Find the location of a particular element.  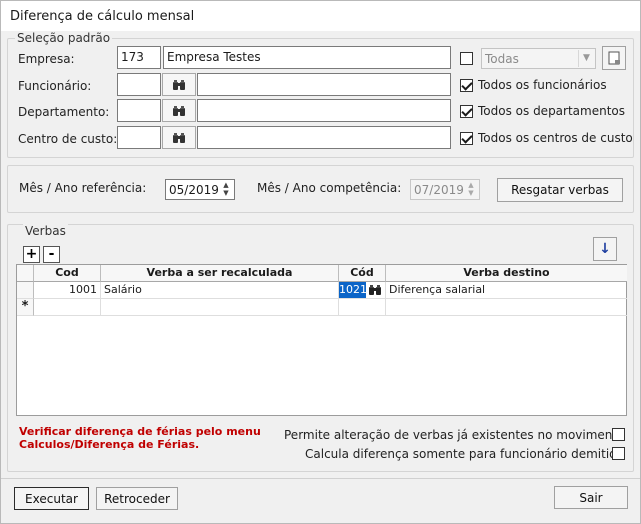

competencia-label: Mês / Ano competência: is located at coordinates (329, 188).